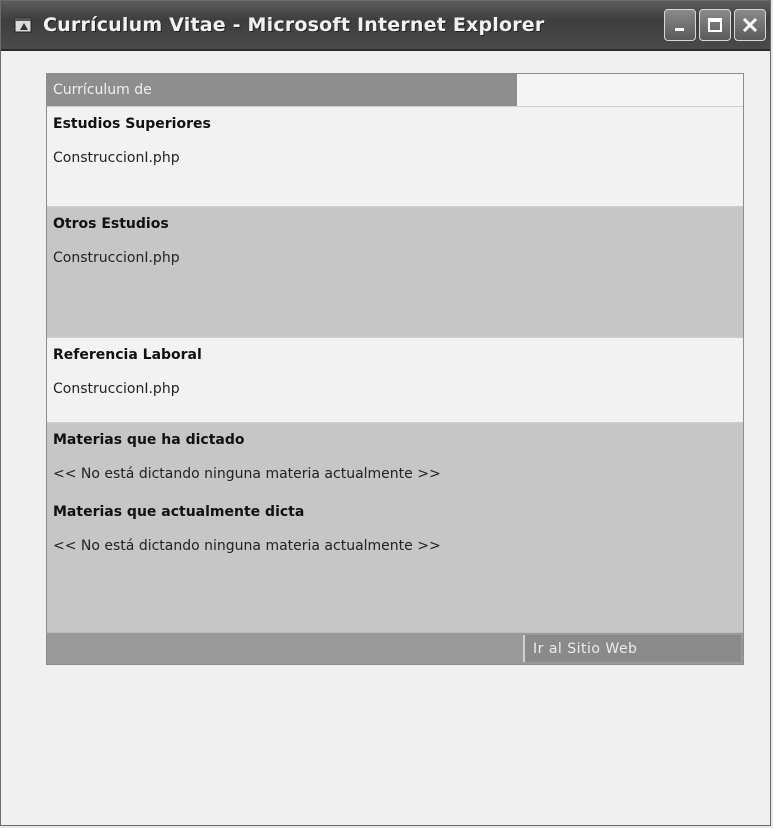  What do you see at coordinates (179, 512) in the screenshot?
I see `materias-actual-title: Materias que actualmente dicta` at bounding box center [179, 512].